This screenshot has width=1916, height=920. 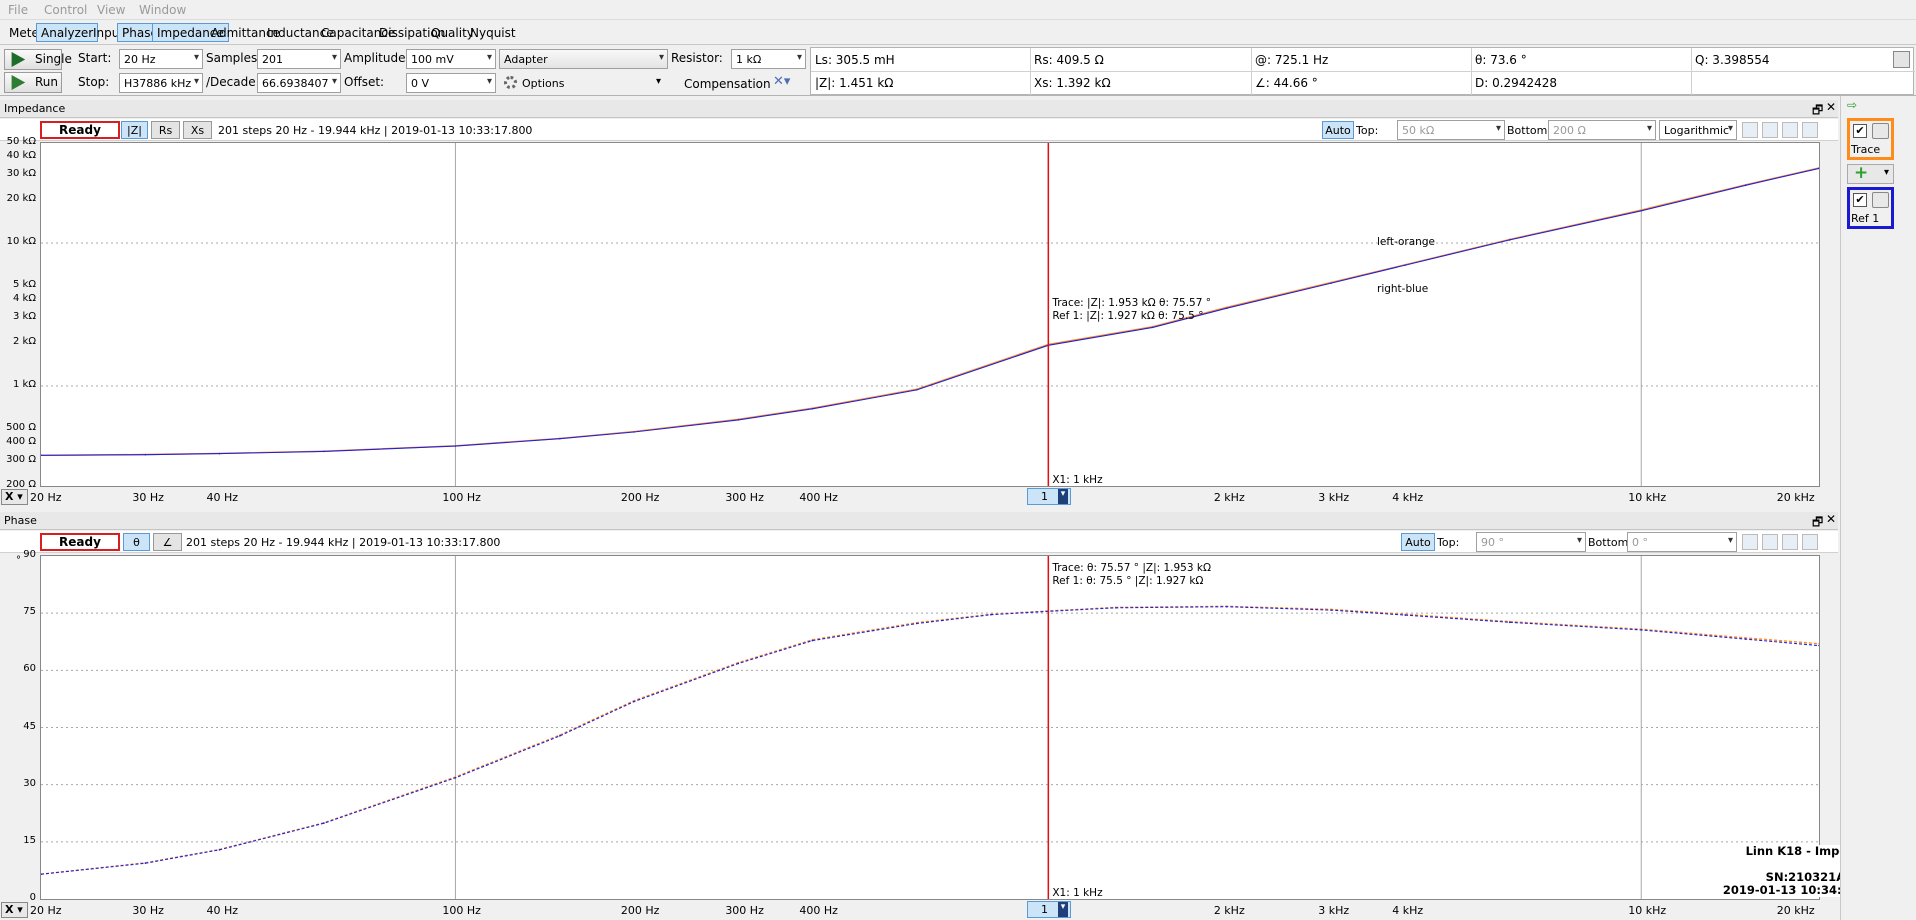 What do you see at coordinates (1698, 130) in the screenshot?
I see `impedance-scale-combo: Logarithmic` at bounding box center [1698, 130].